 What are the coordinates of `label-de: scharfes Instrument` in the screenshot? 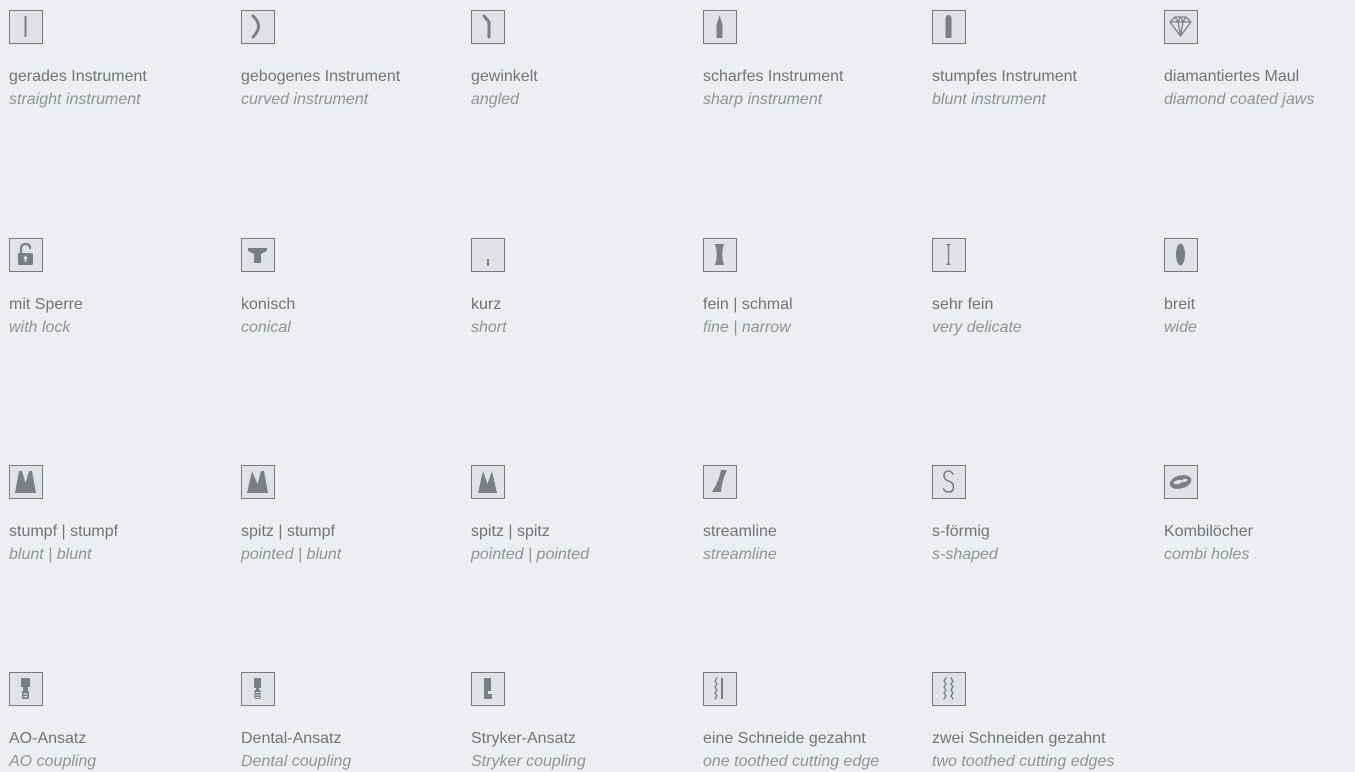 It's located at (773, 76).